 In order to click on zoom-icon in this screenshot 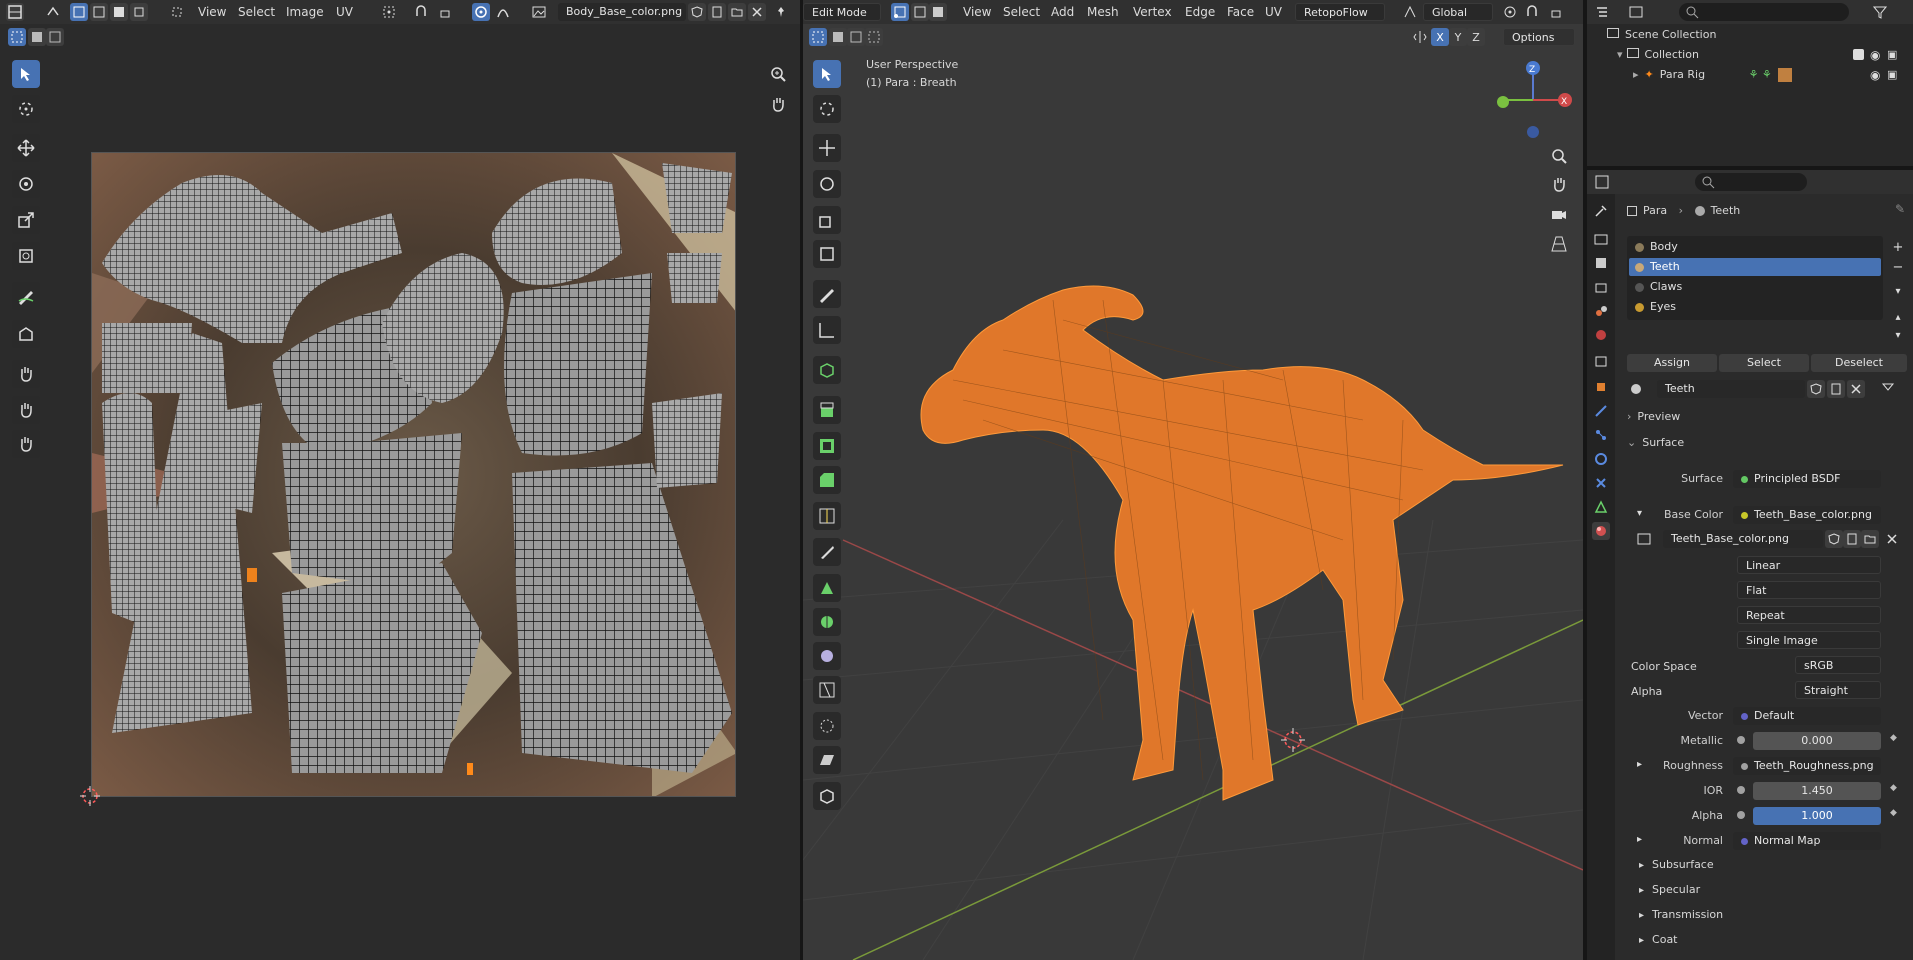, I will do `click(778, 74)`.